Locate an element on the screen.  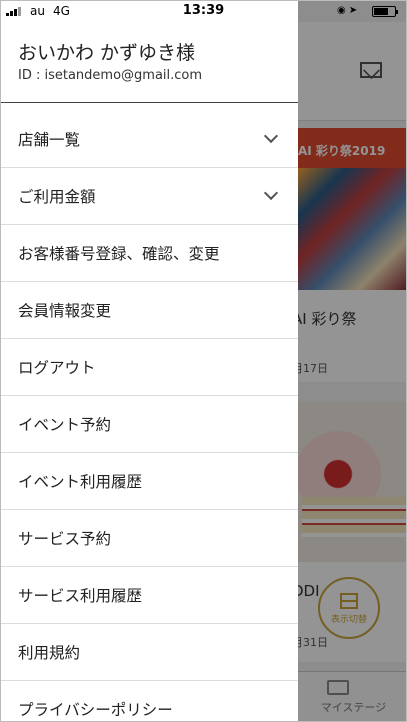
menu-item-label: プライバシーポリシー is located at coordinates (95, 710).